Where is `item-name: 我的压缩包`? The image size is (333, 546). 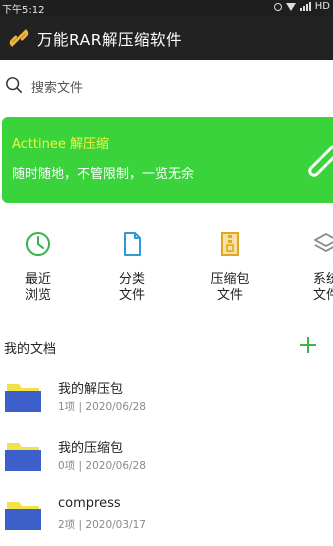
item-name: 我的压缩包 is located at coordinates (91, 448).